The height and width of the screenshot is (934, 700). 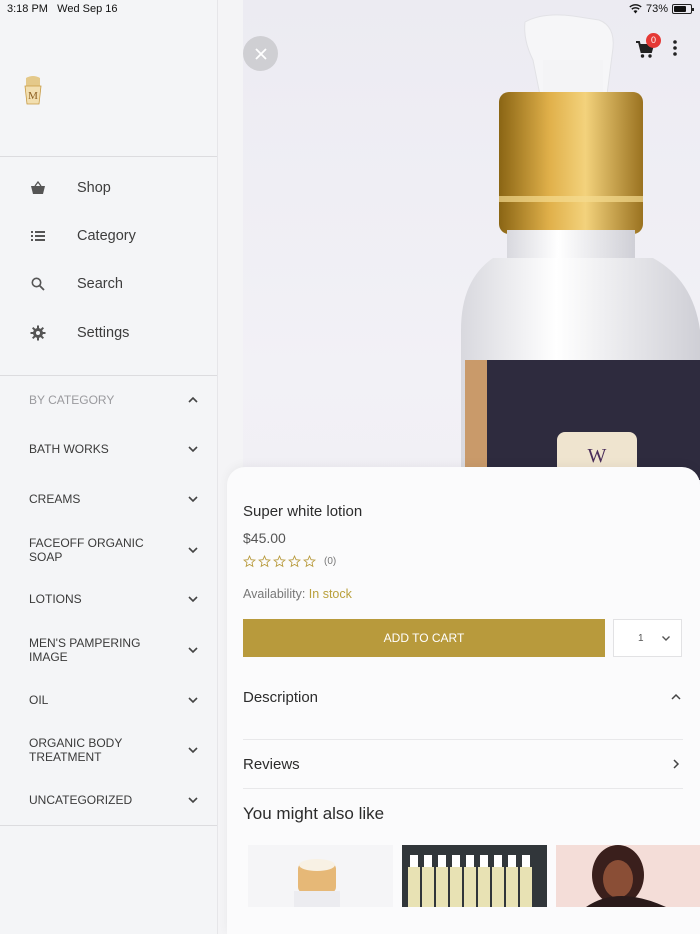 What do you see at coordinates (314, 813) in the screenshot?
I see `related-products-title: You might also like` at bounding box center [314, 813].